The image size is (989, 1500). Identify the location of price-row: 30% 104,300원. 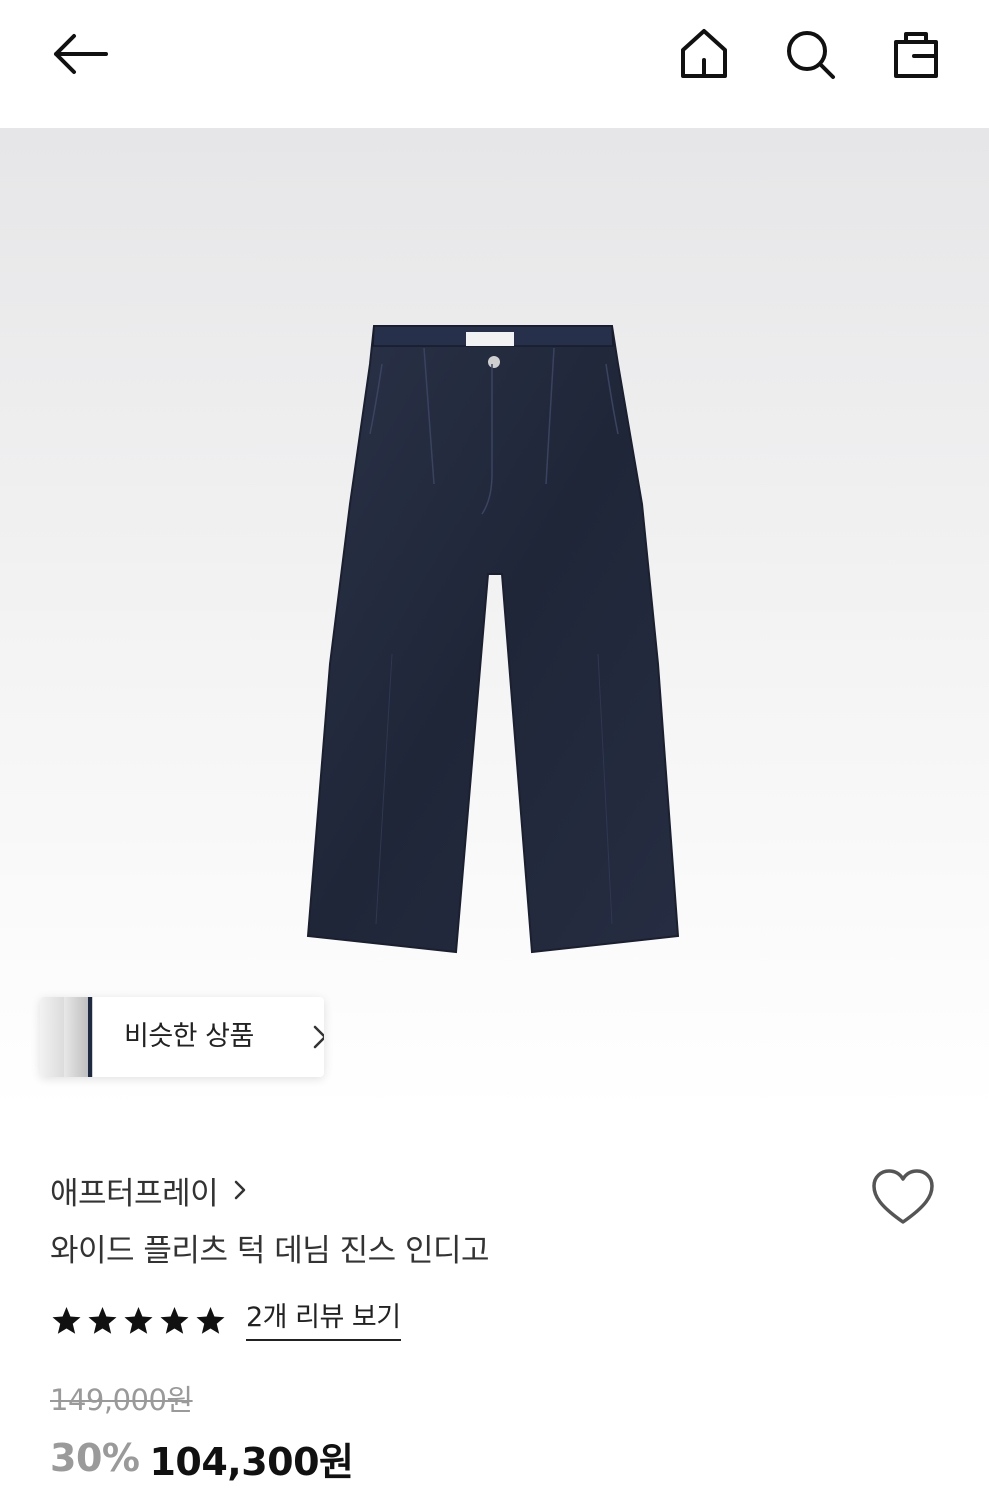
(202, 1458).